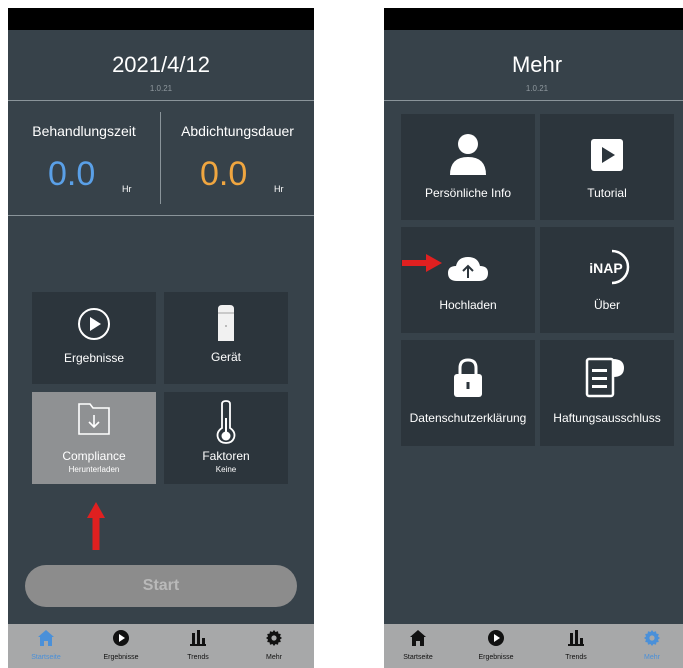 Image resolution: width=683 pixels, height=668 pixels. I want to click on date-title: 2021/4/12, so click(161, 64).